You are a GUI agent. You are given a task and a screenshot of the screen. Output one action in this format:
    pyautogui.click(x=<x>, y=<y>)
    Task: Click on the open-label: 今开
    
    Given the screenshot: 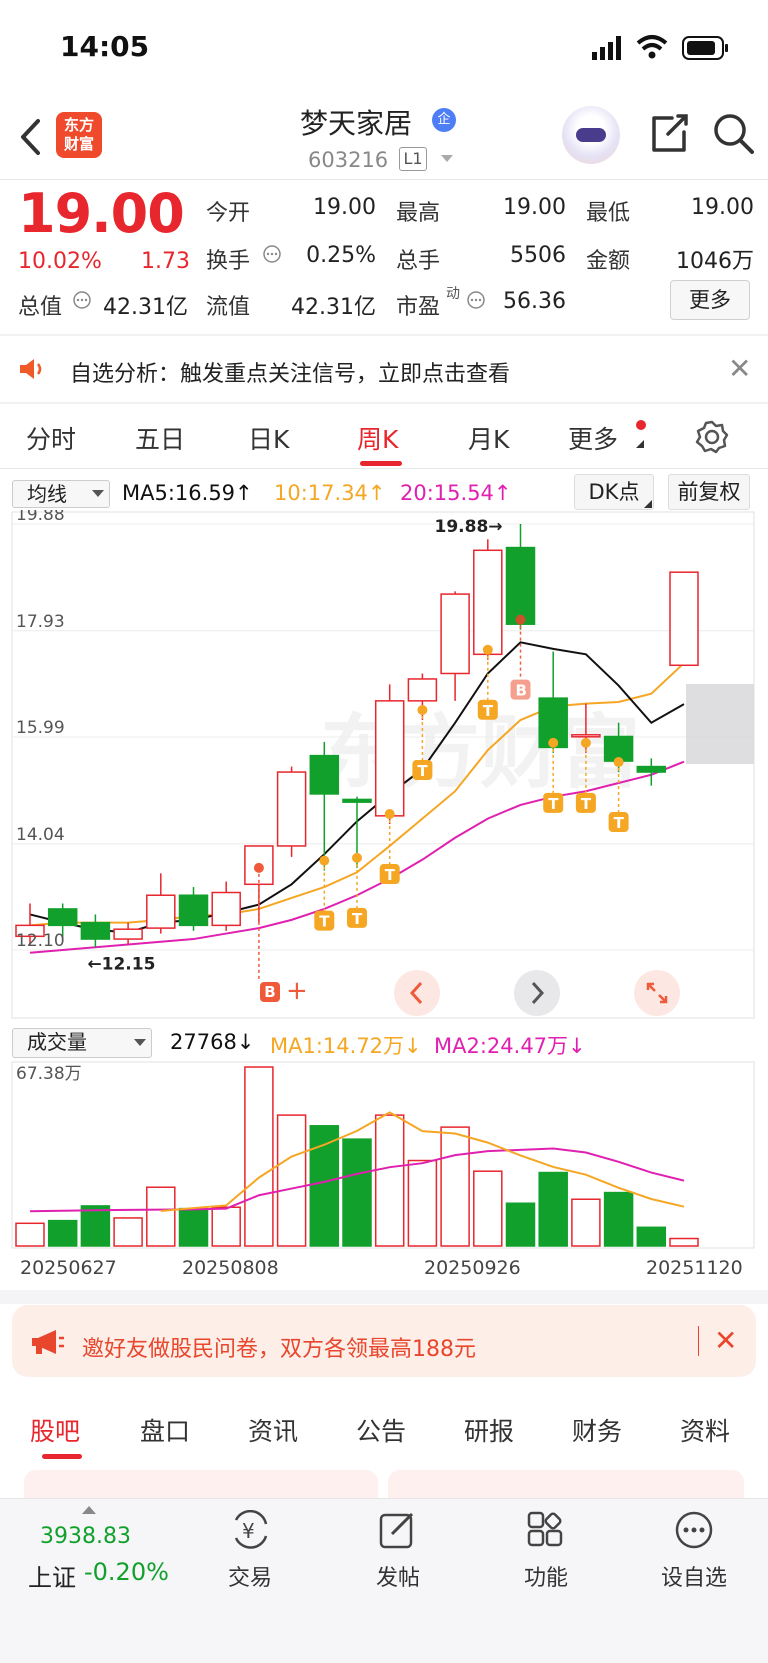 What is the action you would take?
    pyautogui.click(x=228, y=213)
    